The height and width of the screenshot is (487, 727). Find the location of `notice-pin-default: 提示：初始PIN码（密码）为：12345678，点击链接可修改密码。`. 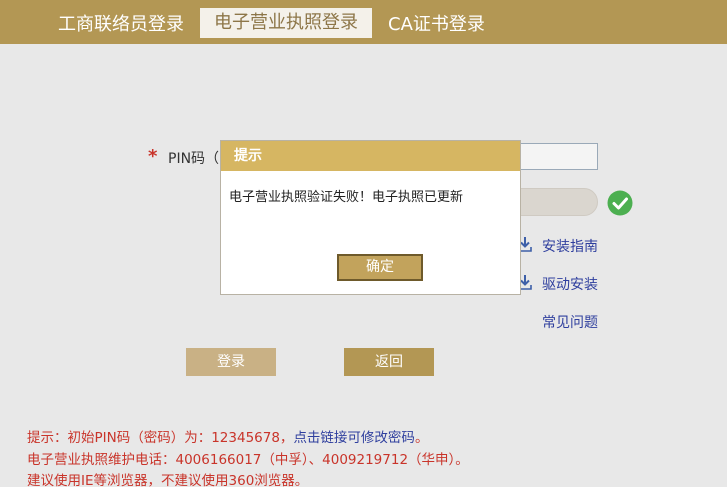

notice-pin-default: 提示：初始PIN码（密码）为：12345678，点击链接可修改密码。 is located at coordinates (227, 436).